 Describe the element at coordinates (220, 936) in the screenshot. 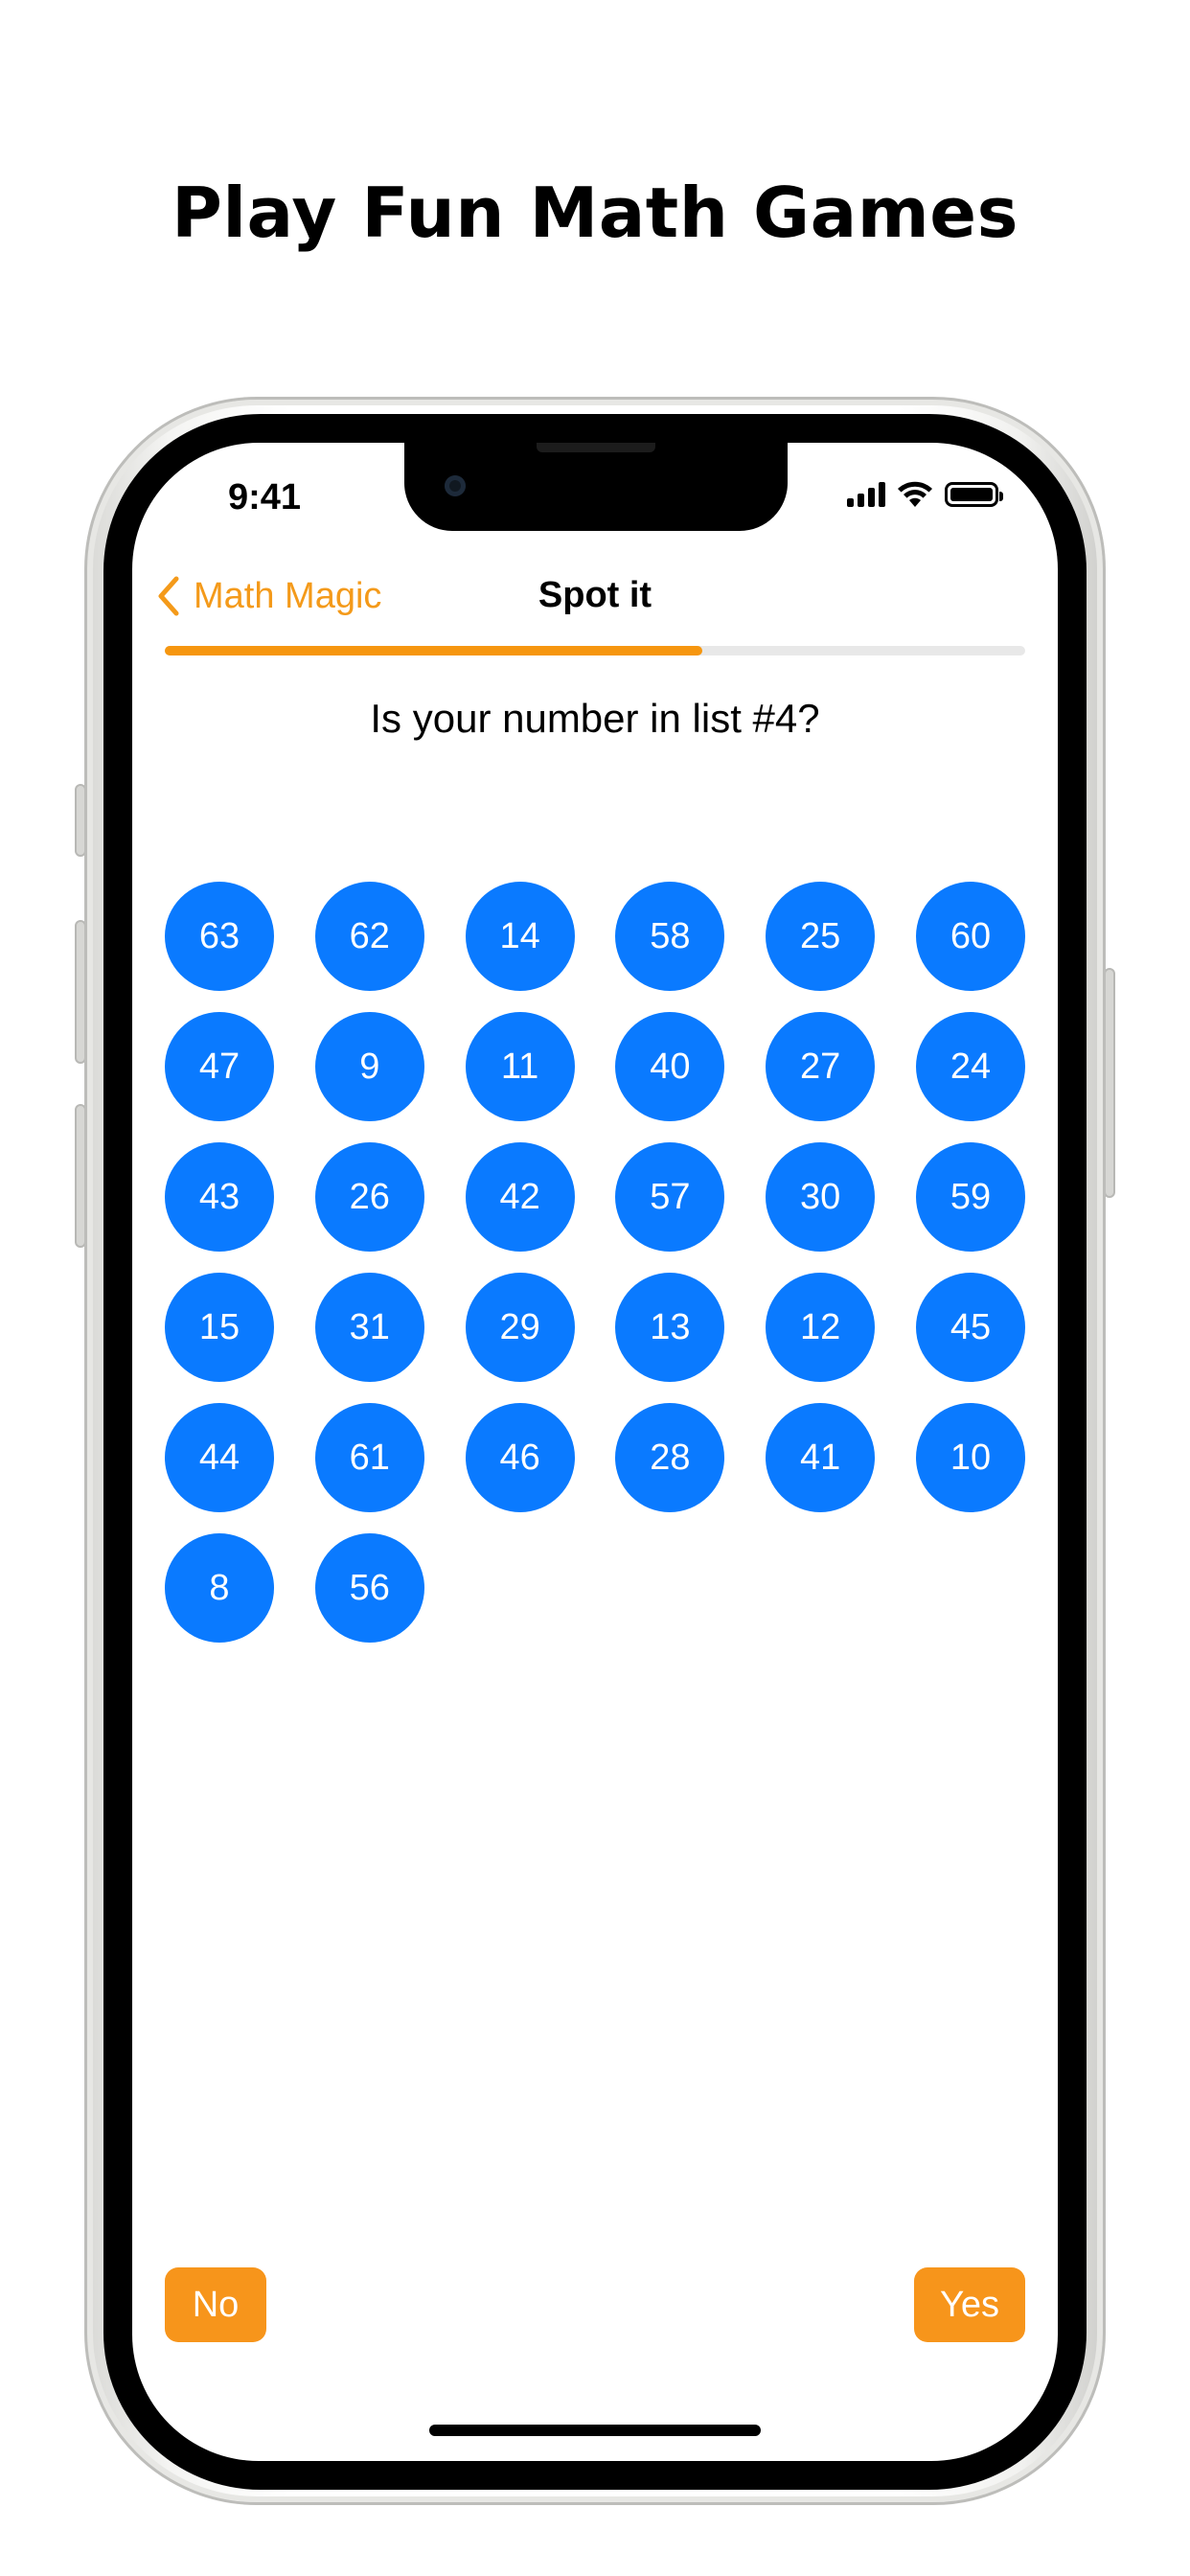

I see `number-bubble: 63` at that location.